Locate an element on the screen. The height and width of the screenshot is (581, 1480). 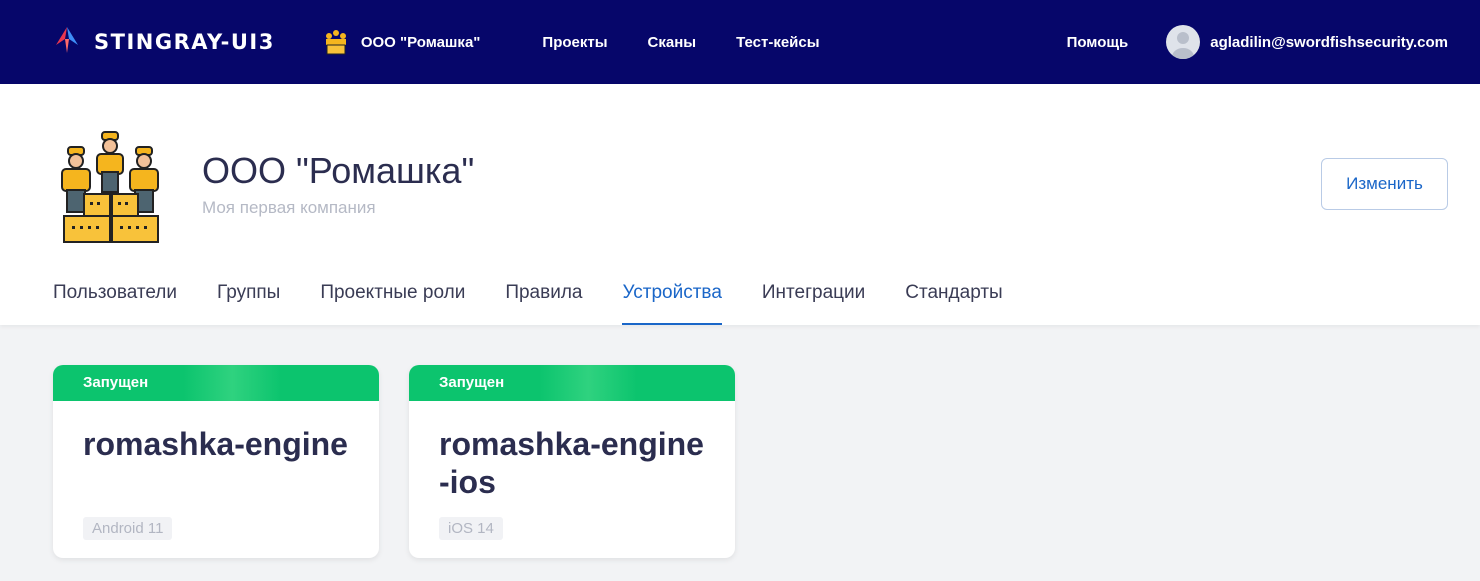
brand-logo: STINGRAY-UI3 is located at coordinates (163, 42).